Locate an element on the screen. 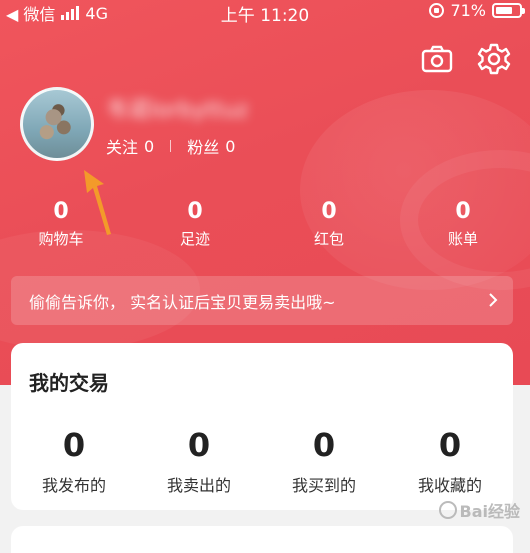  watermark: Bai经验 is located at coordinates (479, 510).